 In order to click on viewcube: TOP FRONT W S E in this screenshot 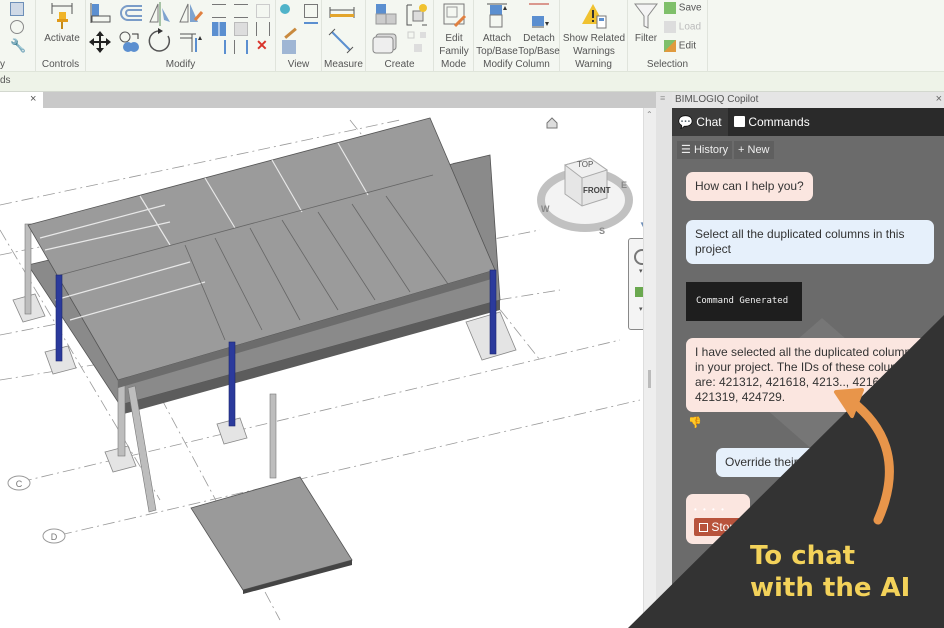, I will do `click(585, 195)`.